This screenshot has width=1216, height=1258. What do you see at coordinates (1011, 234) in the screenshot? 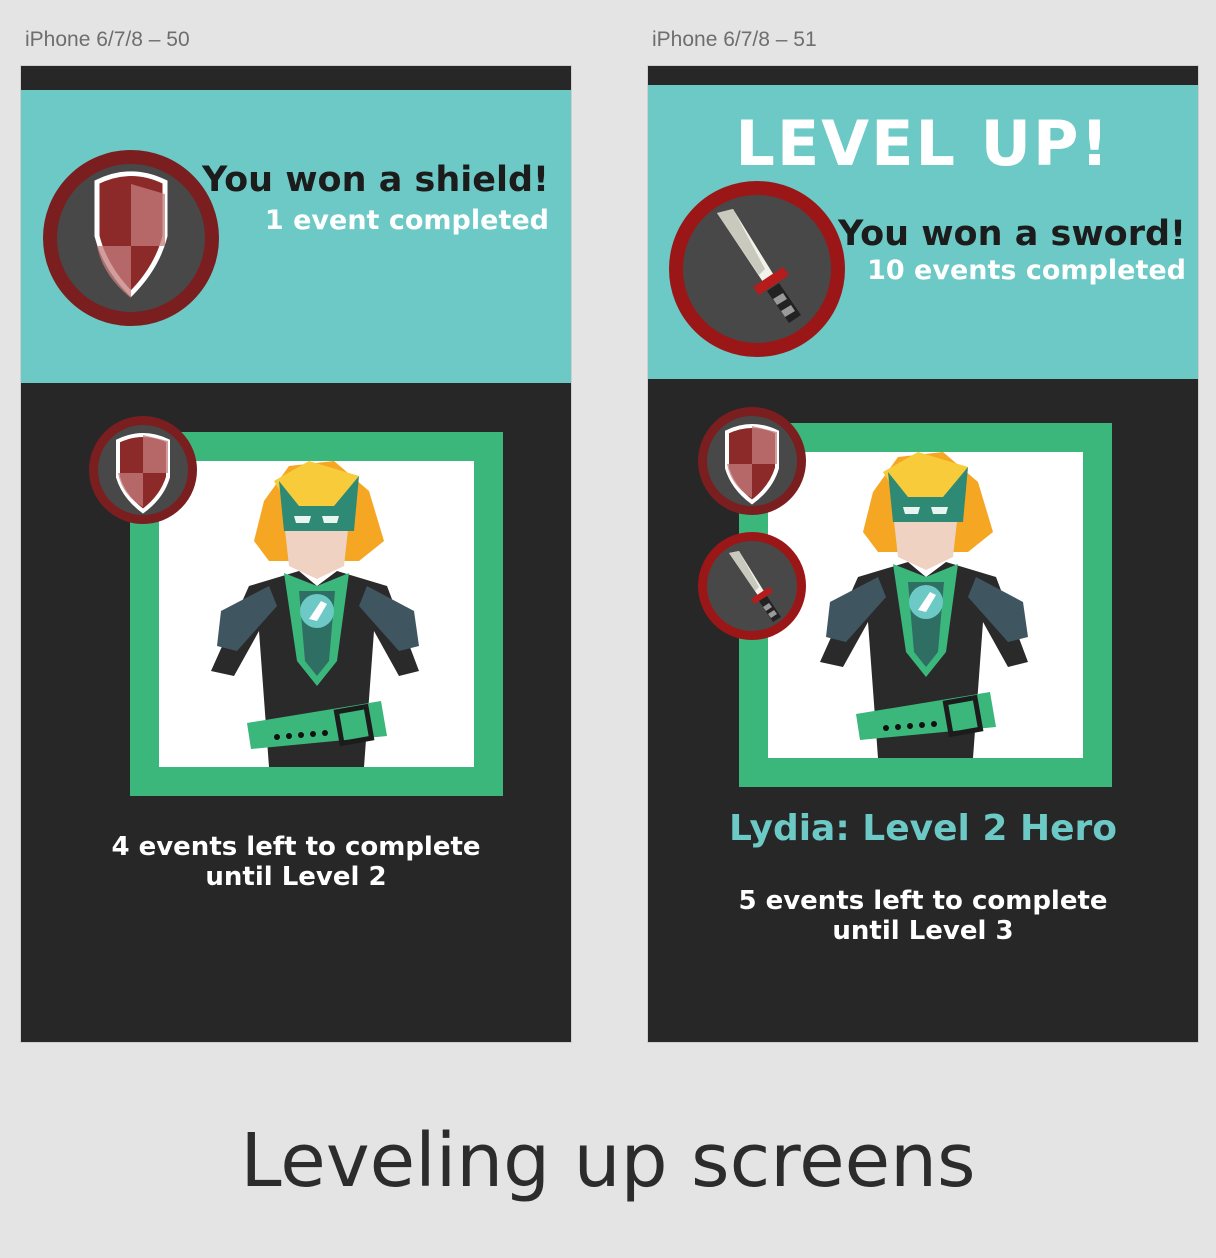
I see `award-heading: You won a sword!` at bounding box center [1011, 234].